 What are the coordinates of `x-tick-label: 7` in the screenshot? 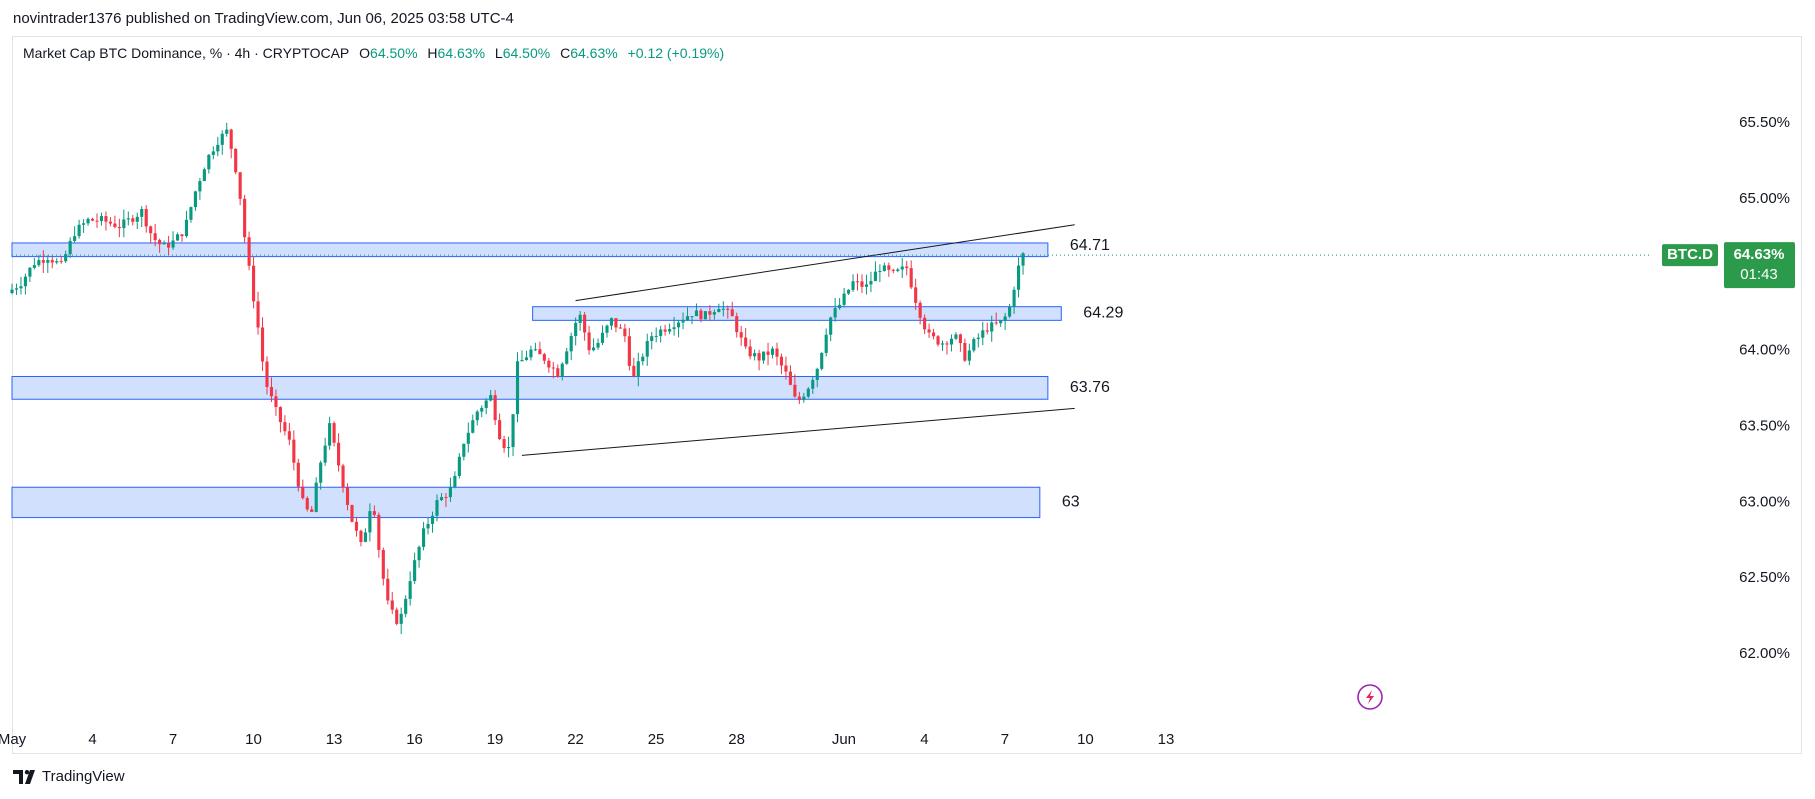 It's located at (173, 739).